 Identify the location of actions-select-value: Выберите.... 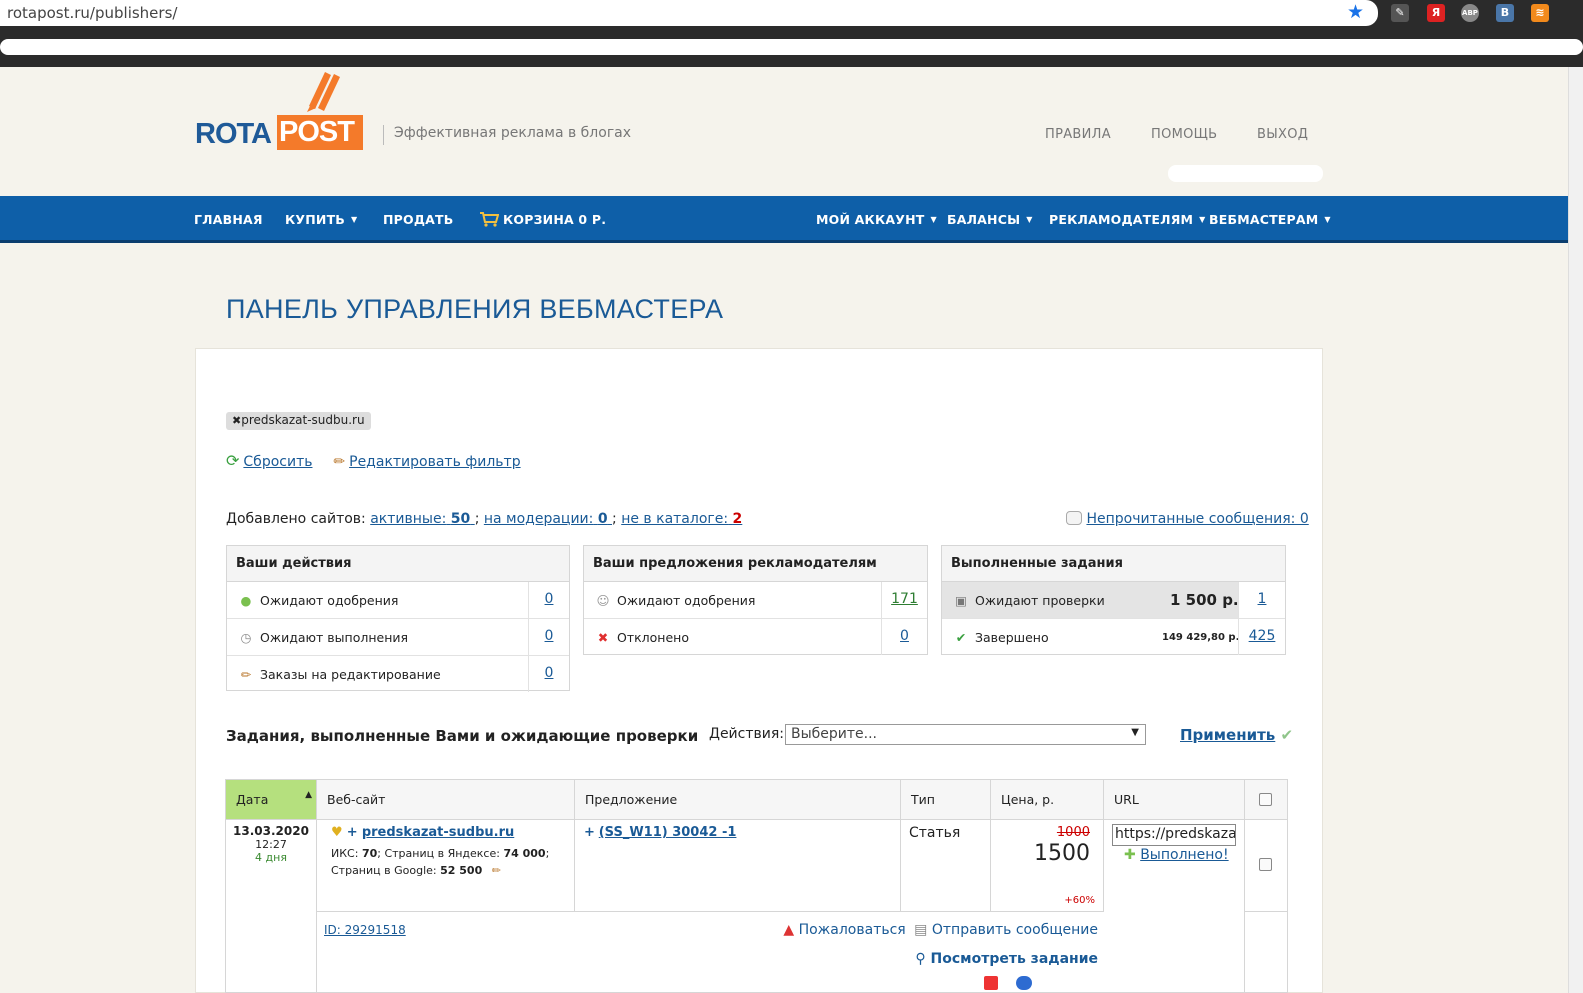
(834, 734).